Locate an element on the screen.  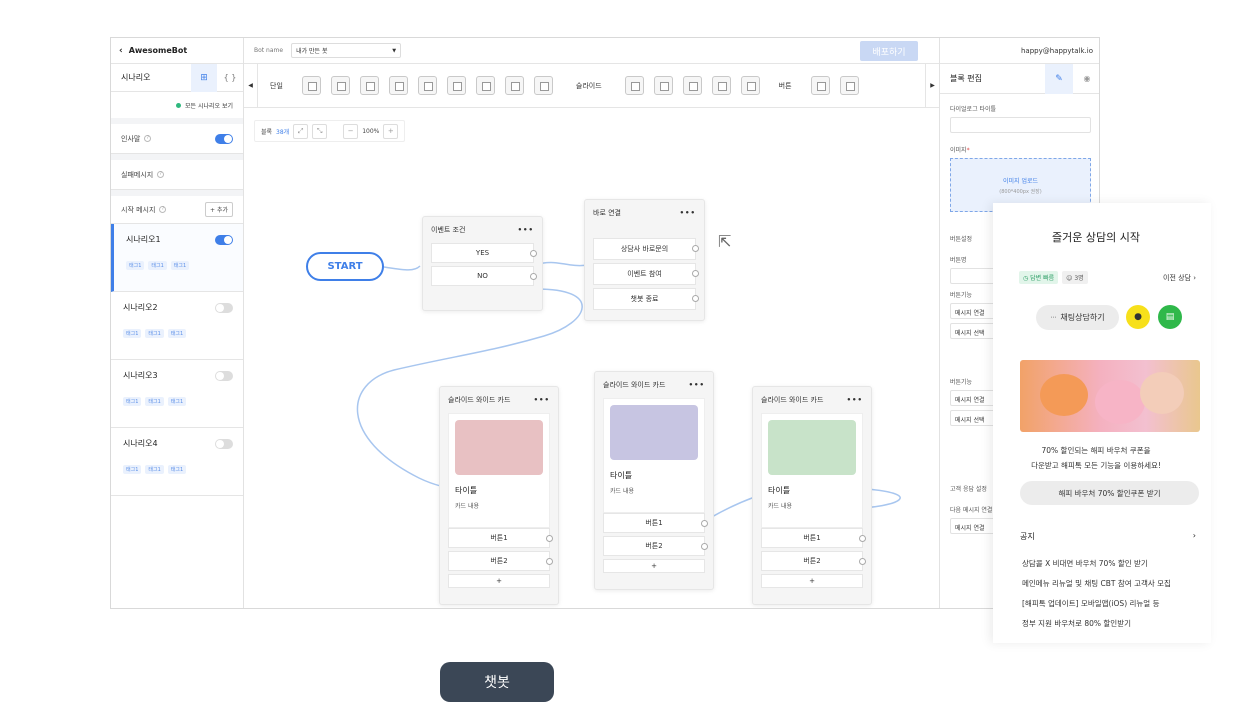
slide-wide-icon is located at coordinates (663, 85).